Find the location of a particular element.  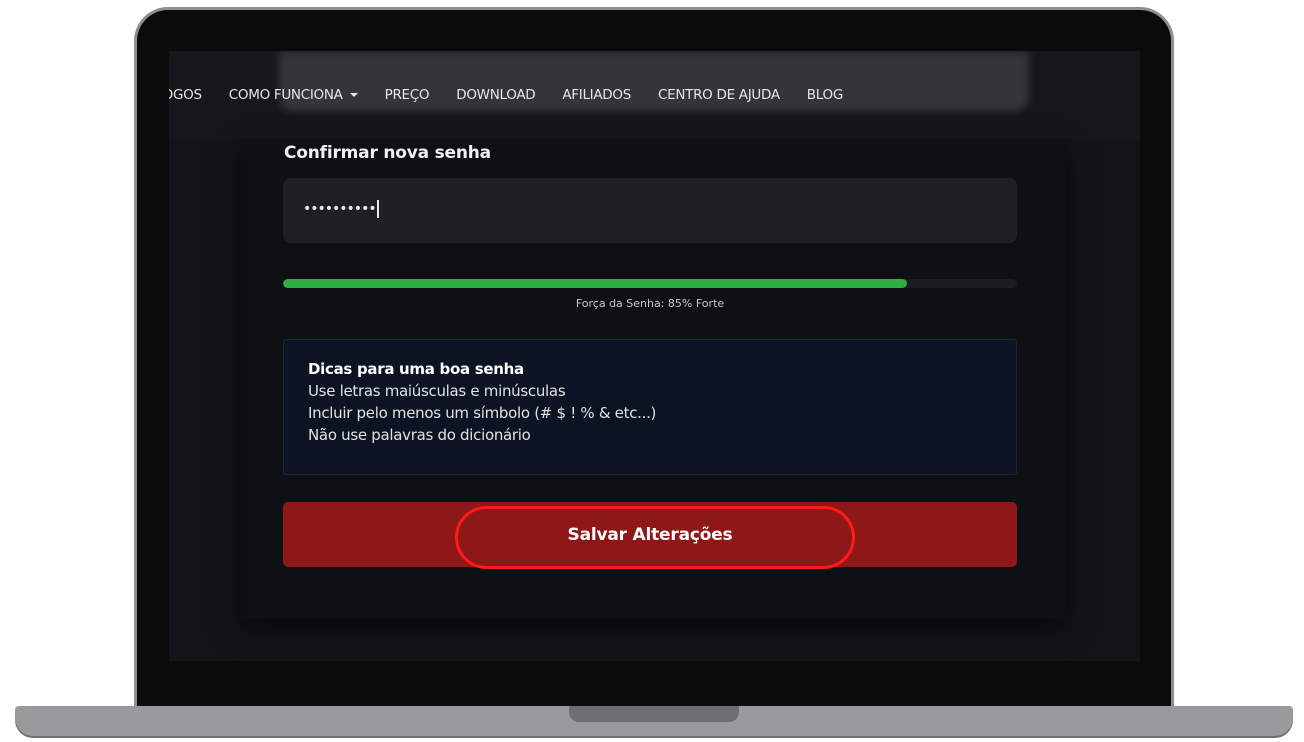

nav-item-afiliados: AFILIADOS is located at coordinates (596, 95).